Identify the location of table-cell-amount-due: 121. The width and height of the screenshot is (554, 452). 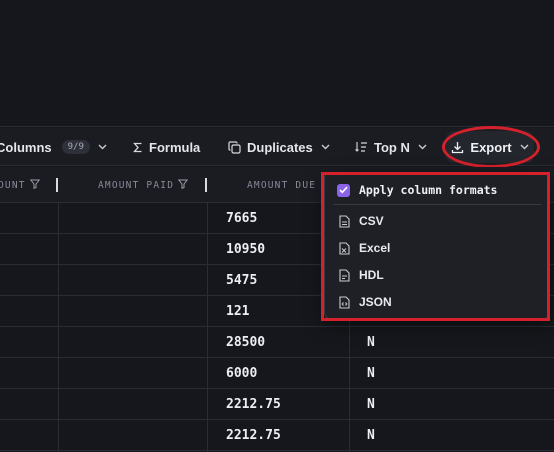
(237, 311).